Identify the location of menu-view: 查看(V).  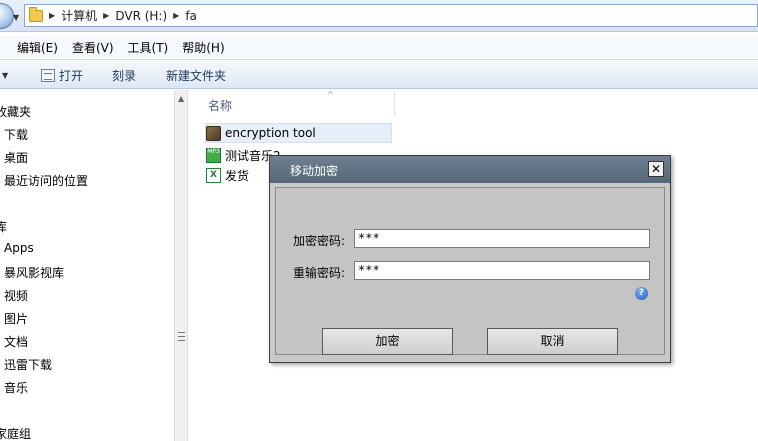
(93, 47).